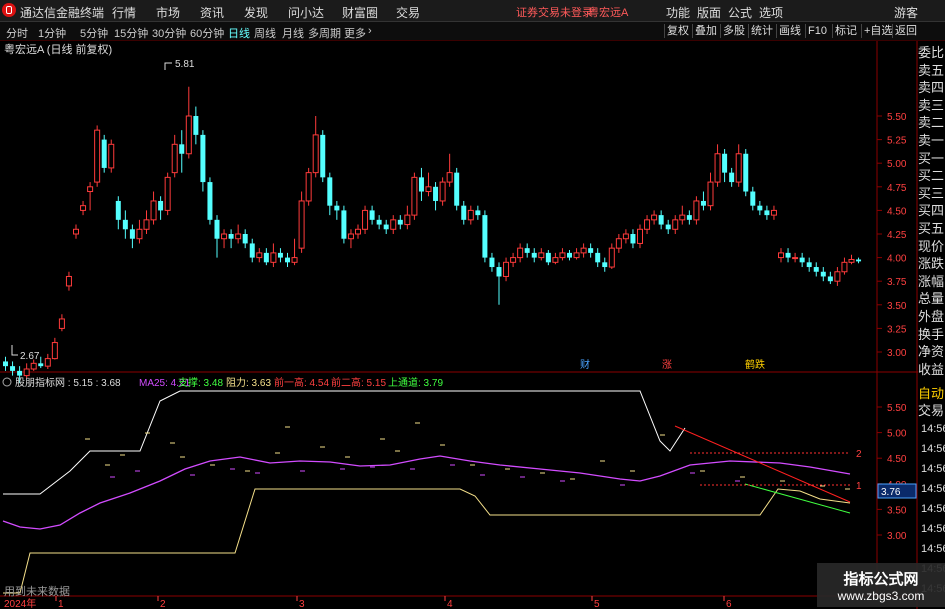 The height and width of the screenshot is (609, 945). I want to click on period-15min: 15分钟, so click(131, 33).